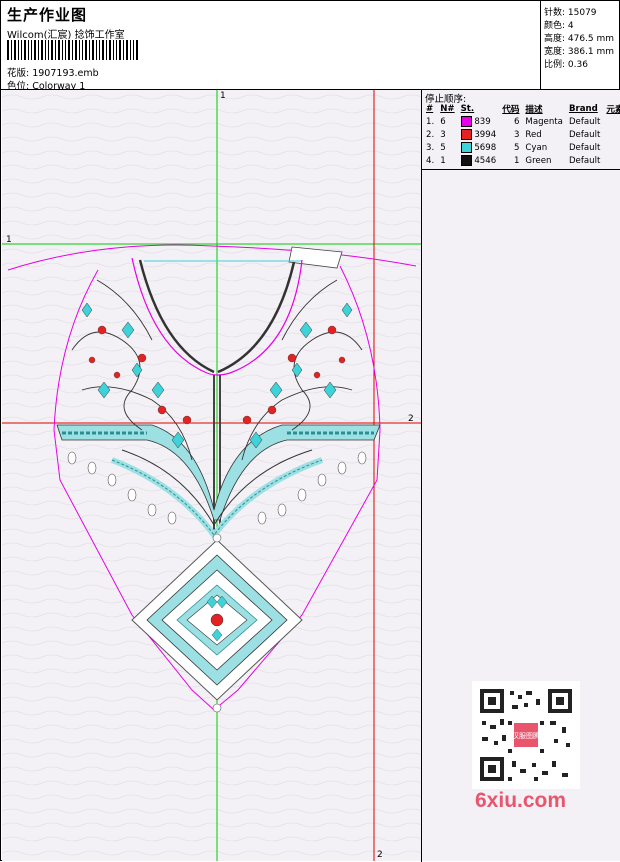  Describe the element at coordinates (544, 121) in the screenshot. I see `row-description: Magenta` at that location.